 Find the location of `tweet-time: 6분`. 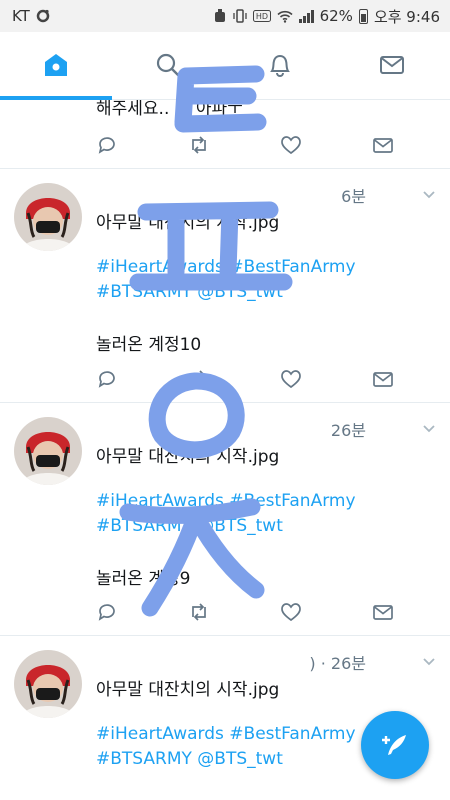

tweet-time: 6분 is located at coordinates (353, 196).